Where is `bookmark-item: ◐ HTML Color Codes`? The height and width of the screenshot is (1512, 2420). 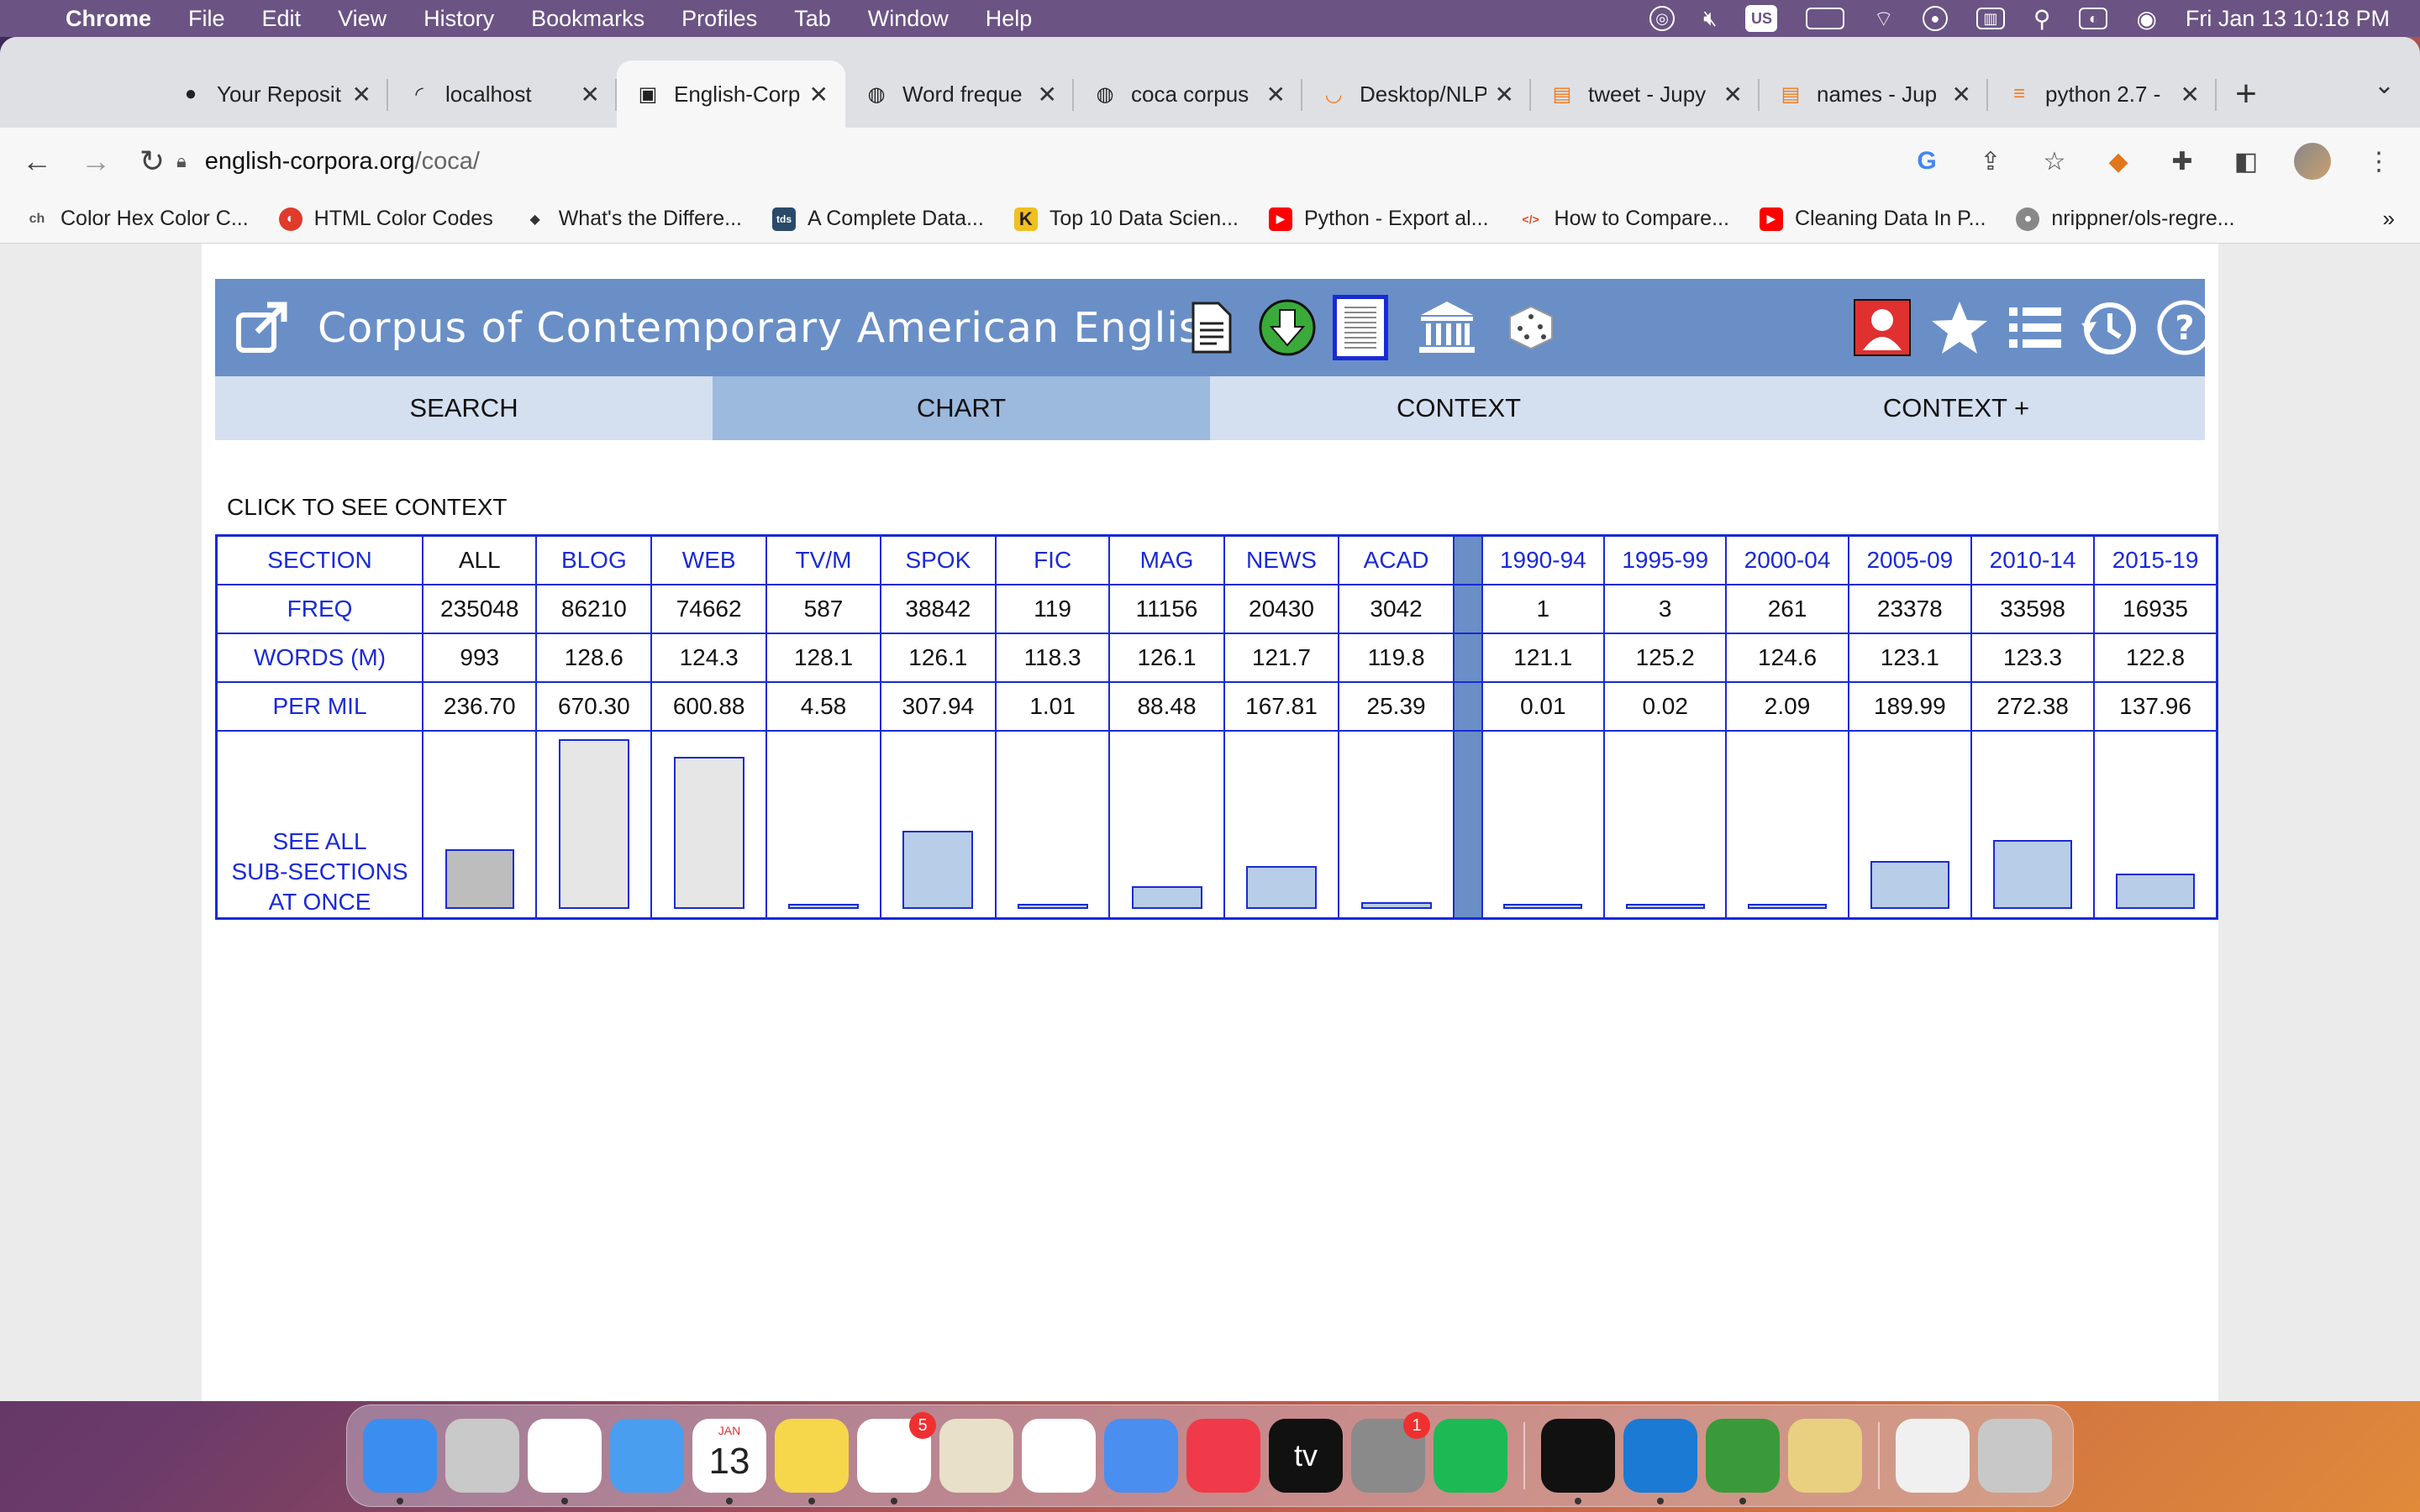
bookmark-item: ◐ HTML Color Codes is located at coordinates (385, 219).